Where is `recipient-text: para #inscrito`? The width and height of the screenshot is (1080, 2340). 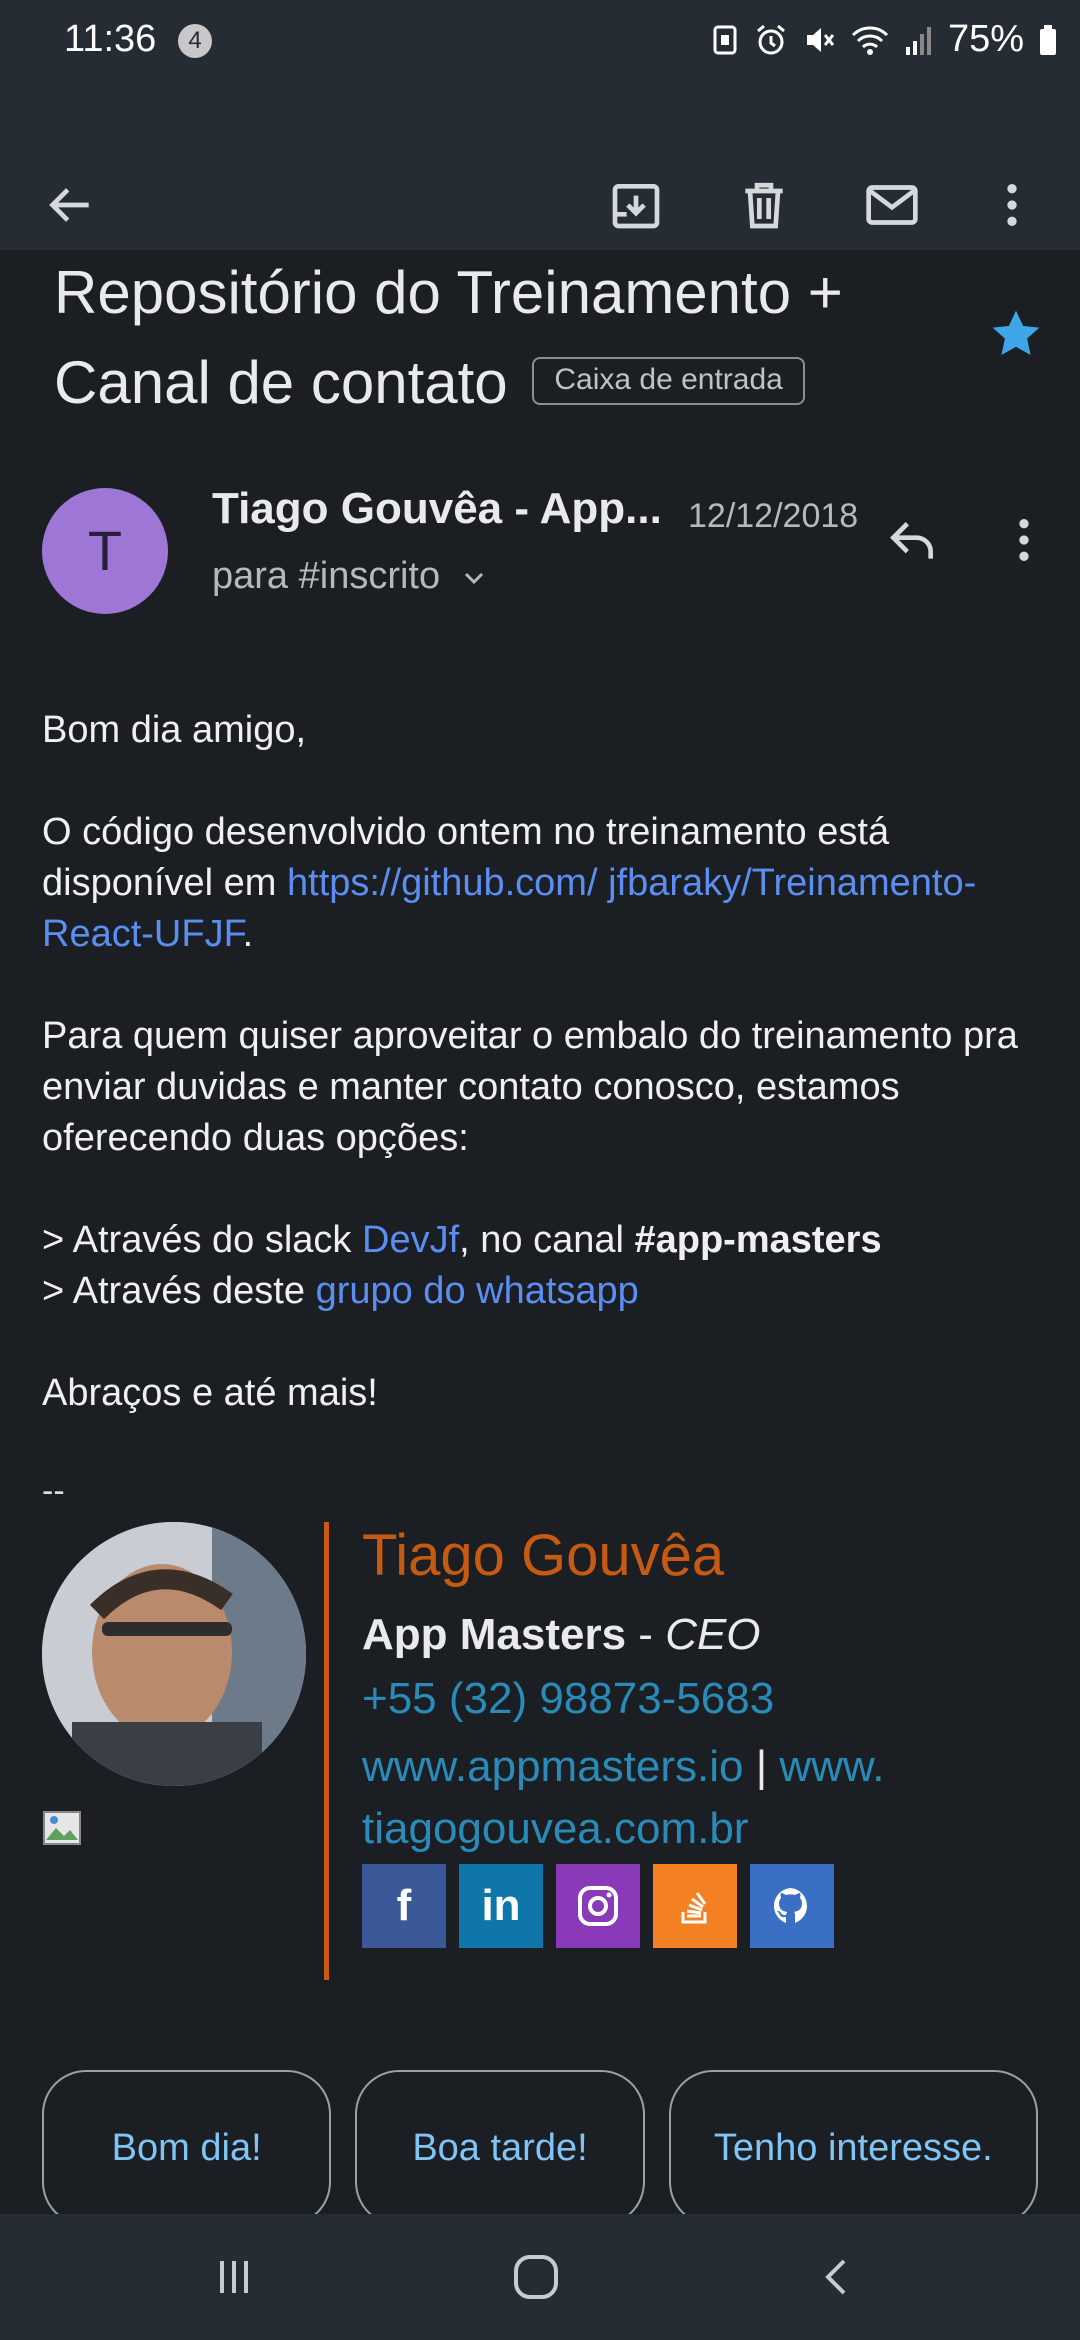 recipient-text: para #inscrito is located at coordinates (326, 576).